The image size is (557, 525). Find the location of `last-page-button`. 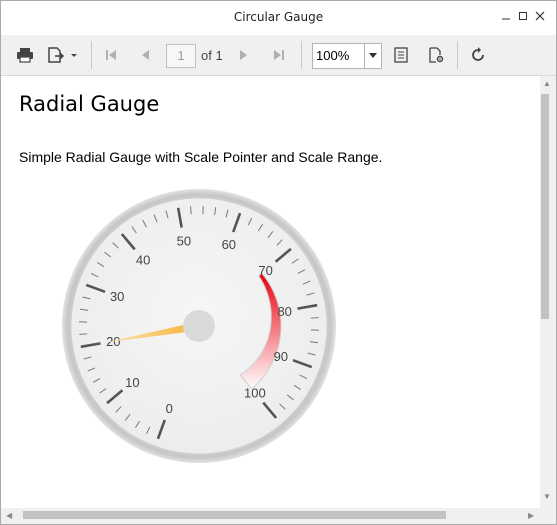

last-page-button is located at coordinates (279, 55).